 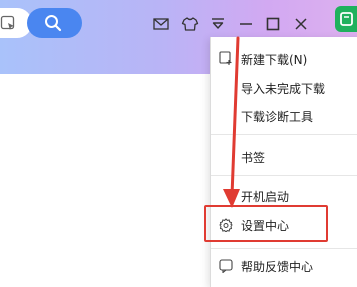 I want to click on annotation-arrow, so click(x=231, y=122).